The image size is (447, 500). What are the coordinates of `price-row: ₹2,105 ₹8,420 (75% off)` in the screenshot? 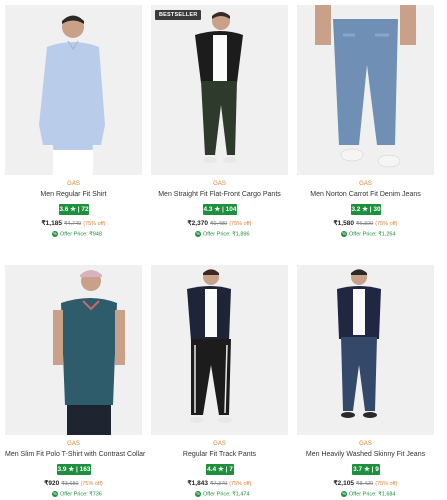 It's located at (365, 483).